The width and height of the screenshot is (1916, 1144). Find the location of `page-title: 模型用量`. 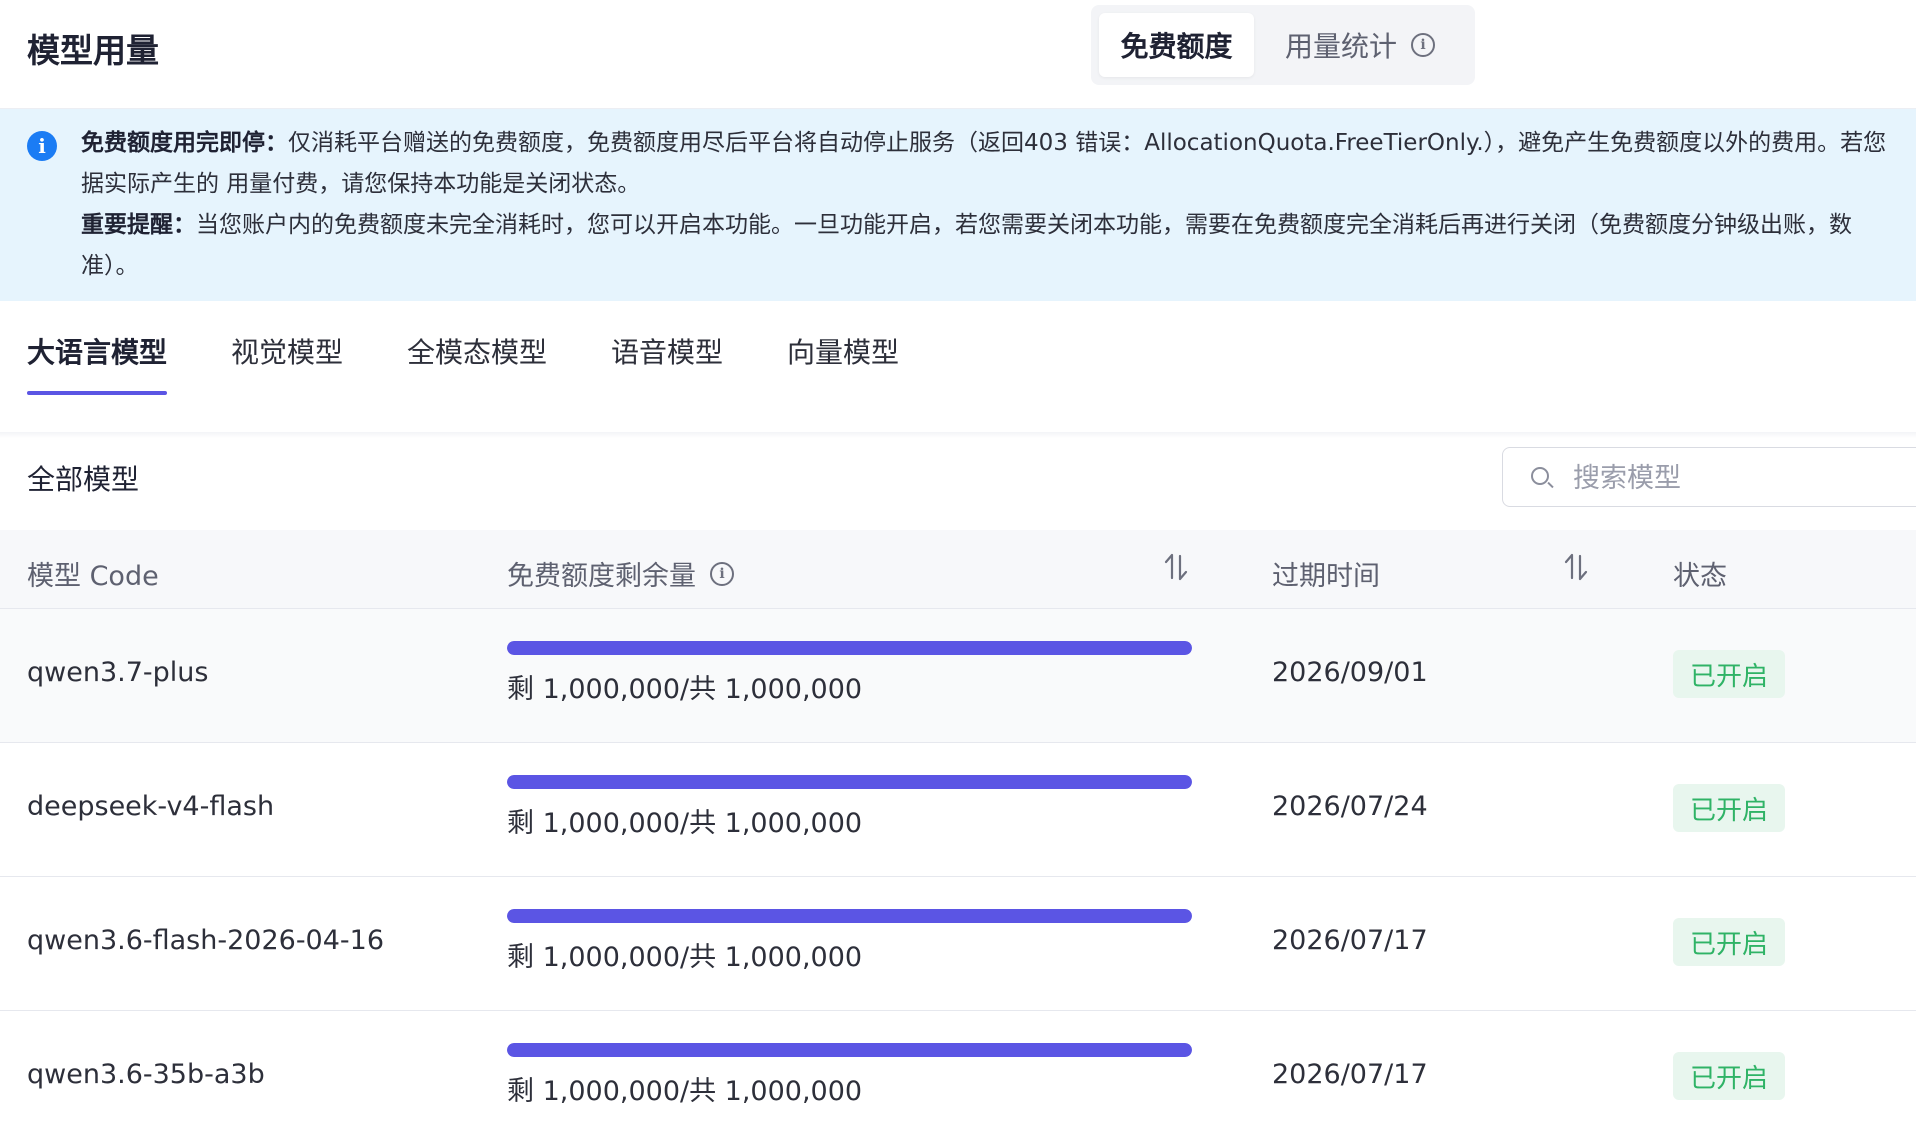

page-title: 模型用量 is located at coordinates (93, 50).